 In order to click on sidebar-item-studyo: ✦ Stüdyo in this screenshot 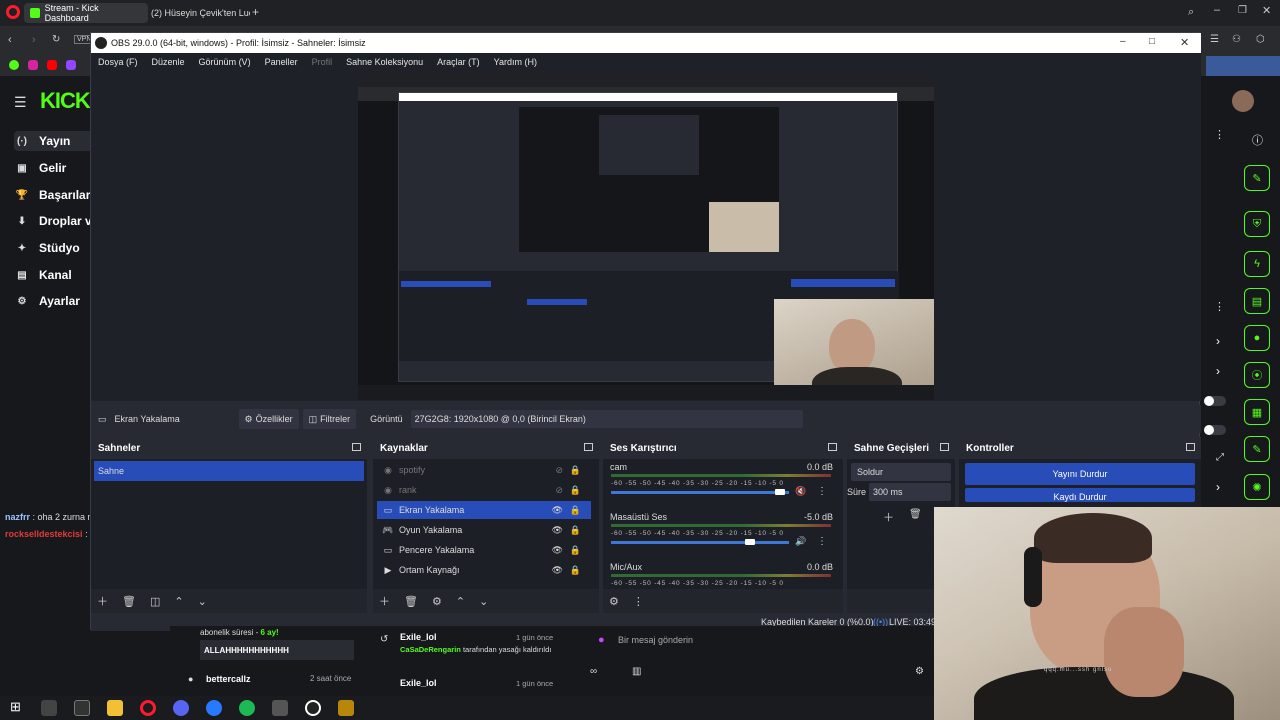, I will do `click(47, 248)`.